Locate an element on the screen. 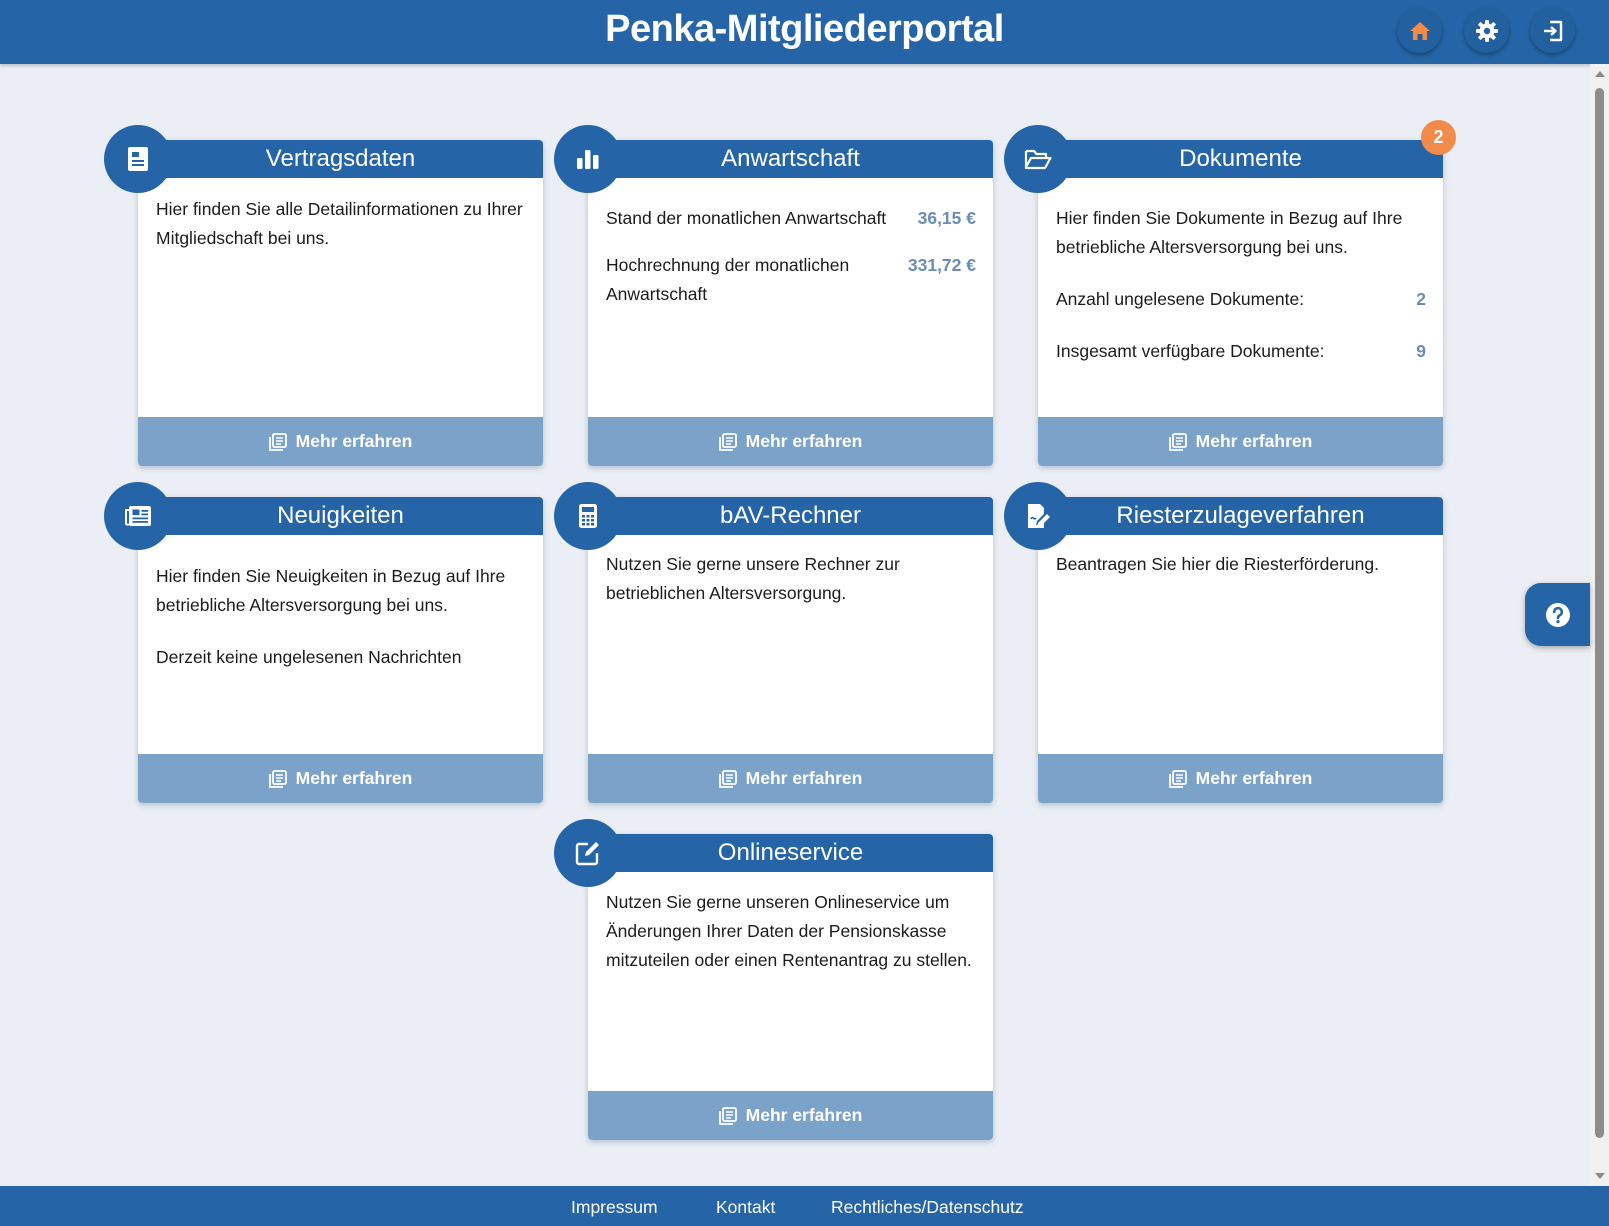 The image size is (1609, 1226). settings-button is located at coordinates (1486, 30).